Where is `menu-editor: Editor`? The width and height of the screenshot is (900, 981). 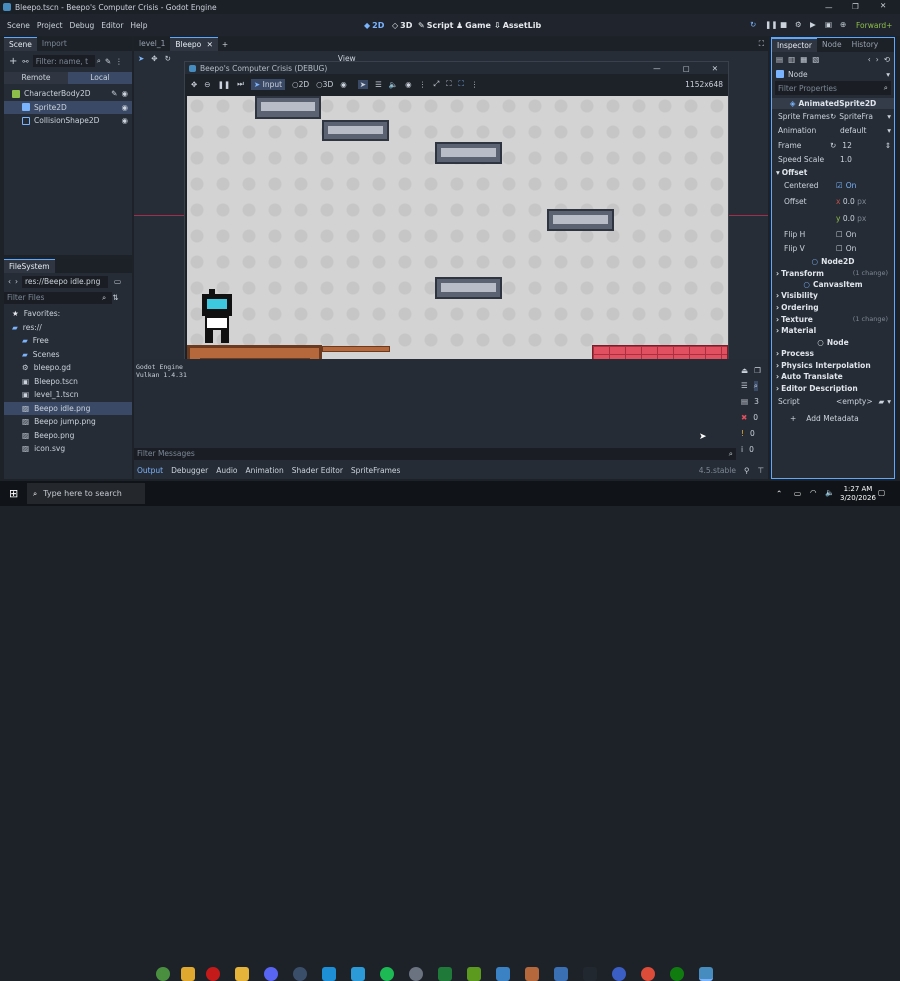
menu-editor: Editor is located at coordinates (112, 25).